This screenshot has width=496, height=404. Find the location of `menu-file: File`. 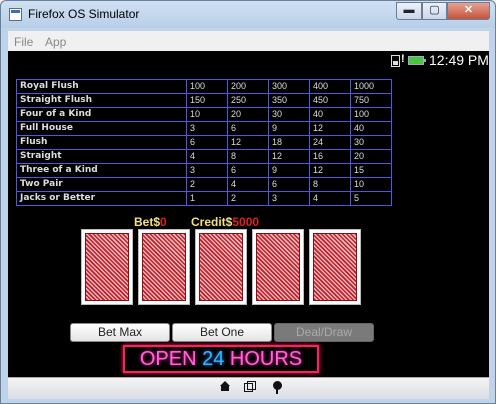

menu-file: File is located at coordinates (23, 42).